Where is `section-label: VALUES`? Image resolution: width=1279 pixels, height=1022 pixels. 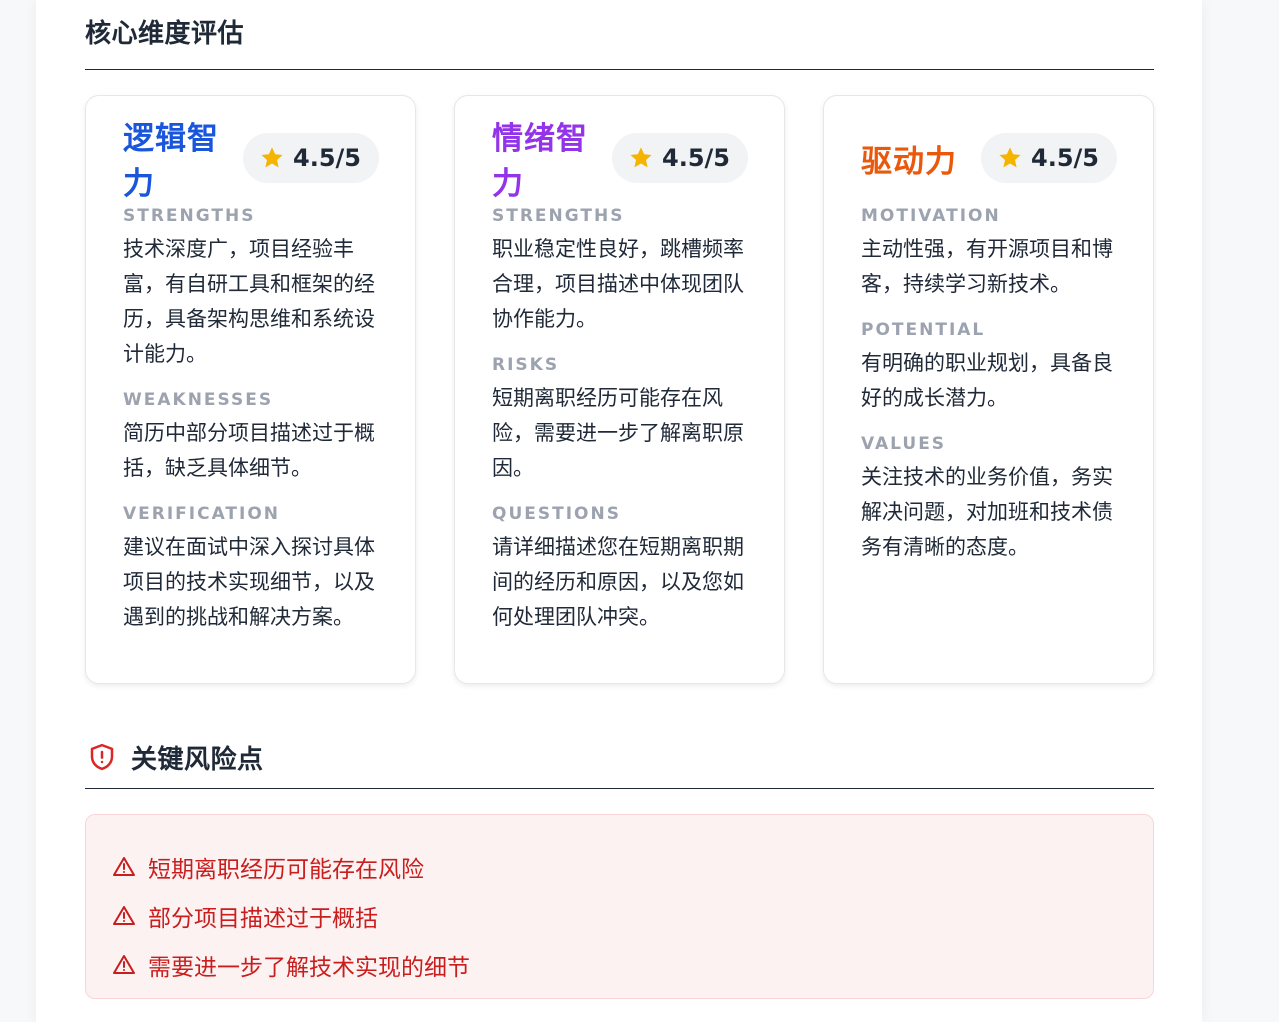
section-label: VALUES is located at coordinates (904, 444).